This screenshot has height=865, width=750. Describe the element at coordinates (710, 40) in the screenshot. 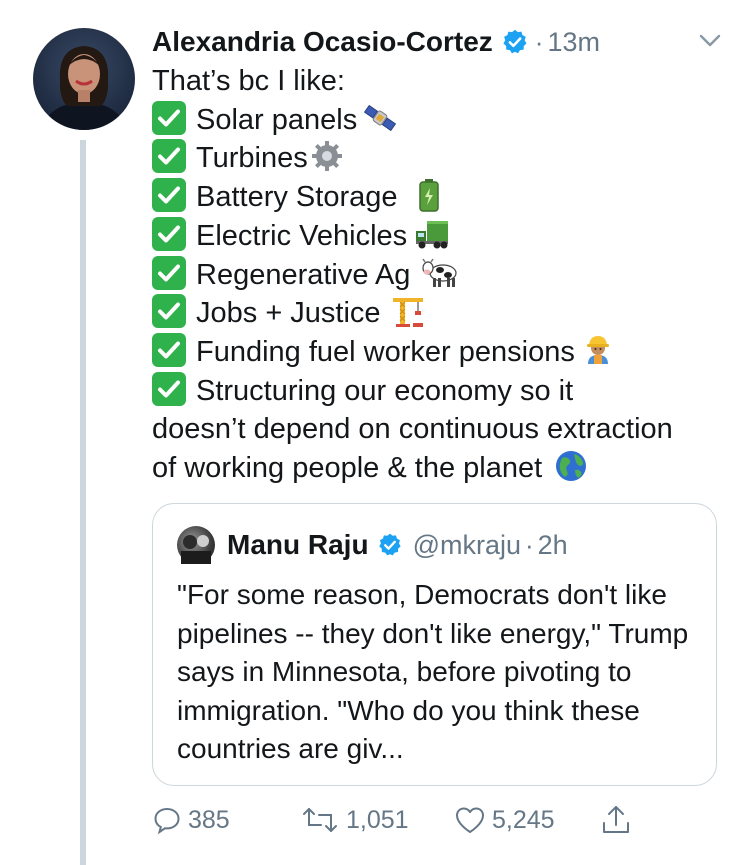

I see `chevron-down-icon` at that location.